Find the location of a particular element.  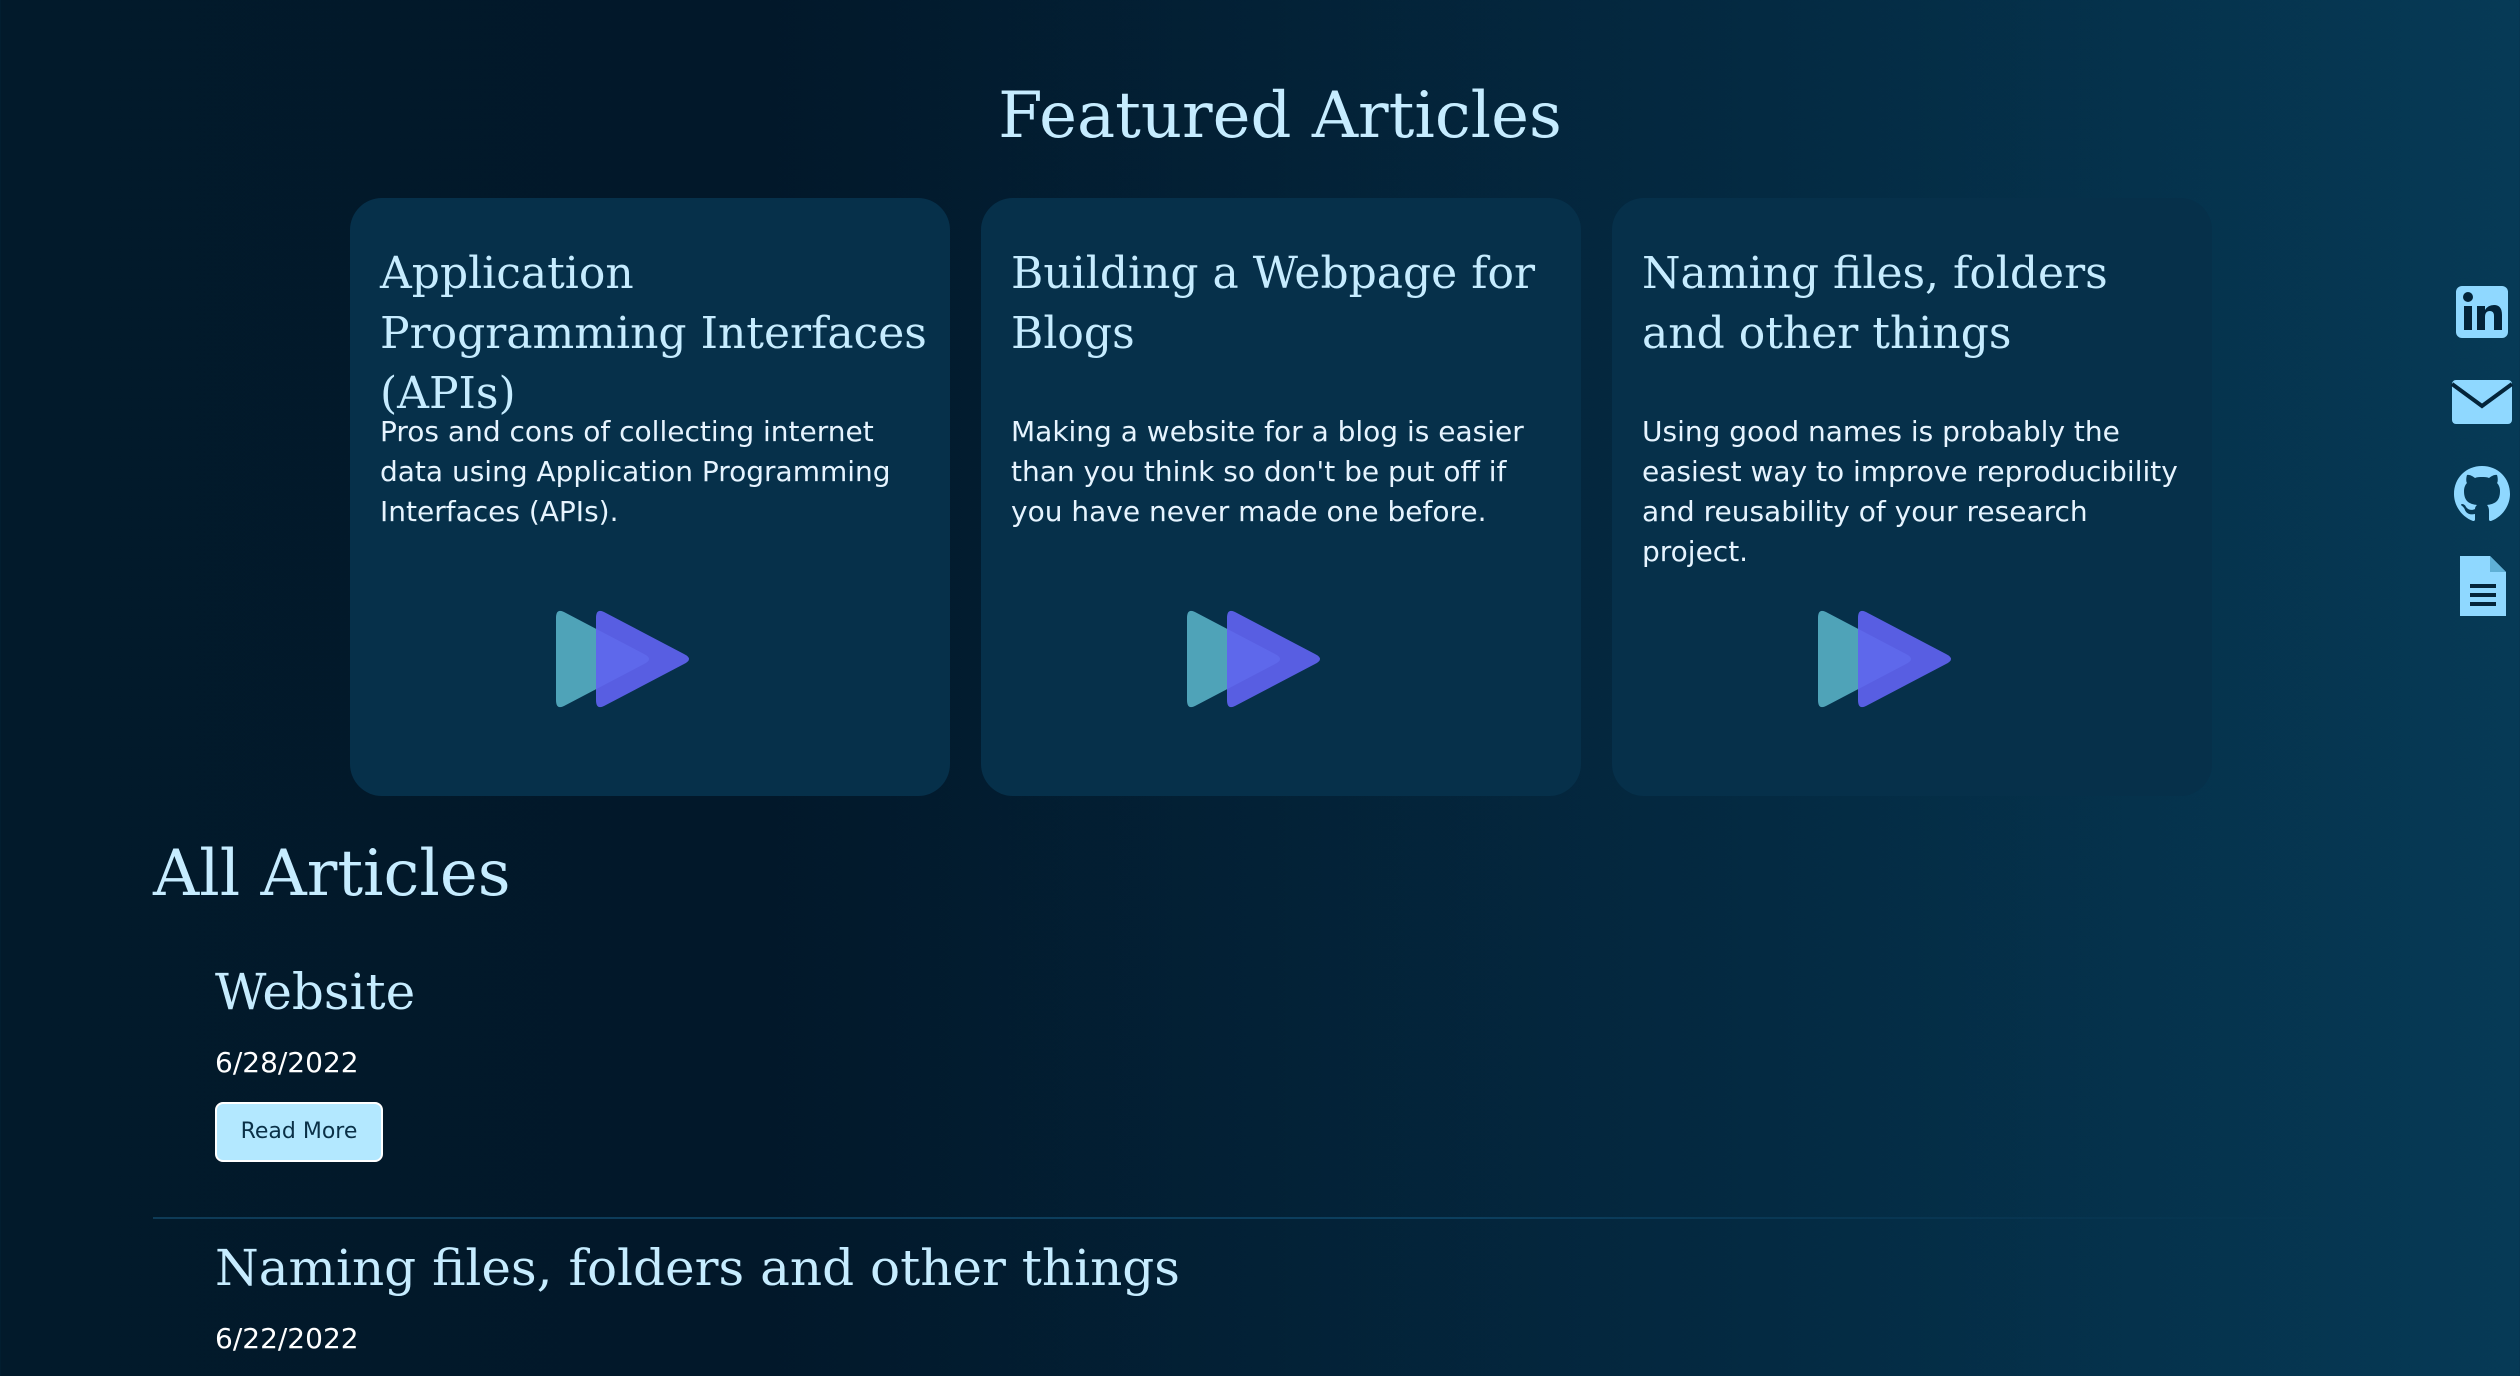

article-date: 6/22/2022 is located at coordinates (287, 1338).